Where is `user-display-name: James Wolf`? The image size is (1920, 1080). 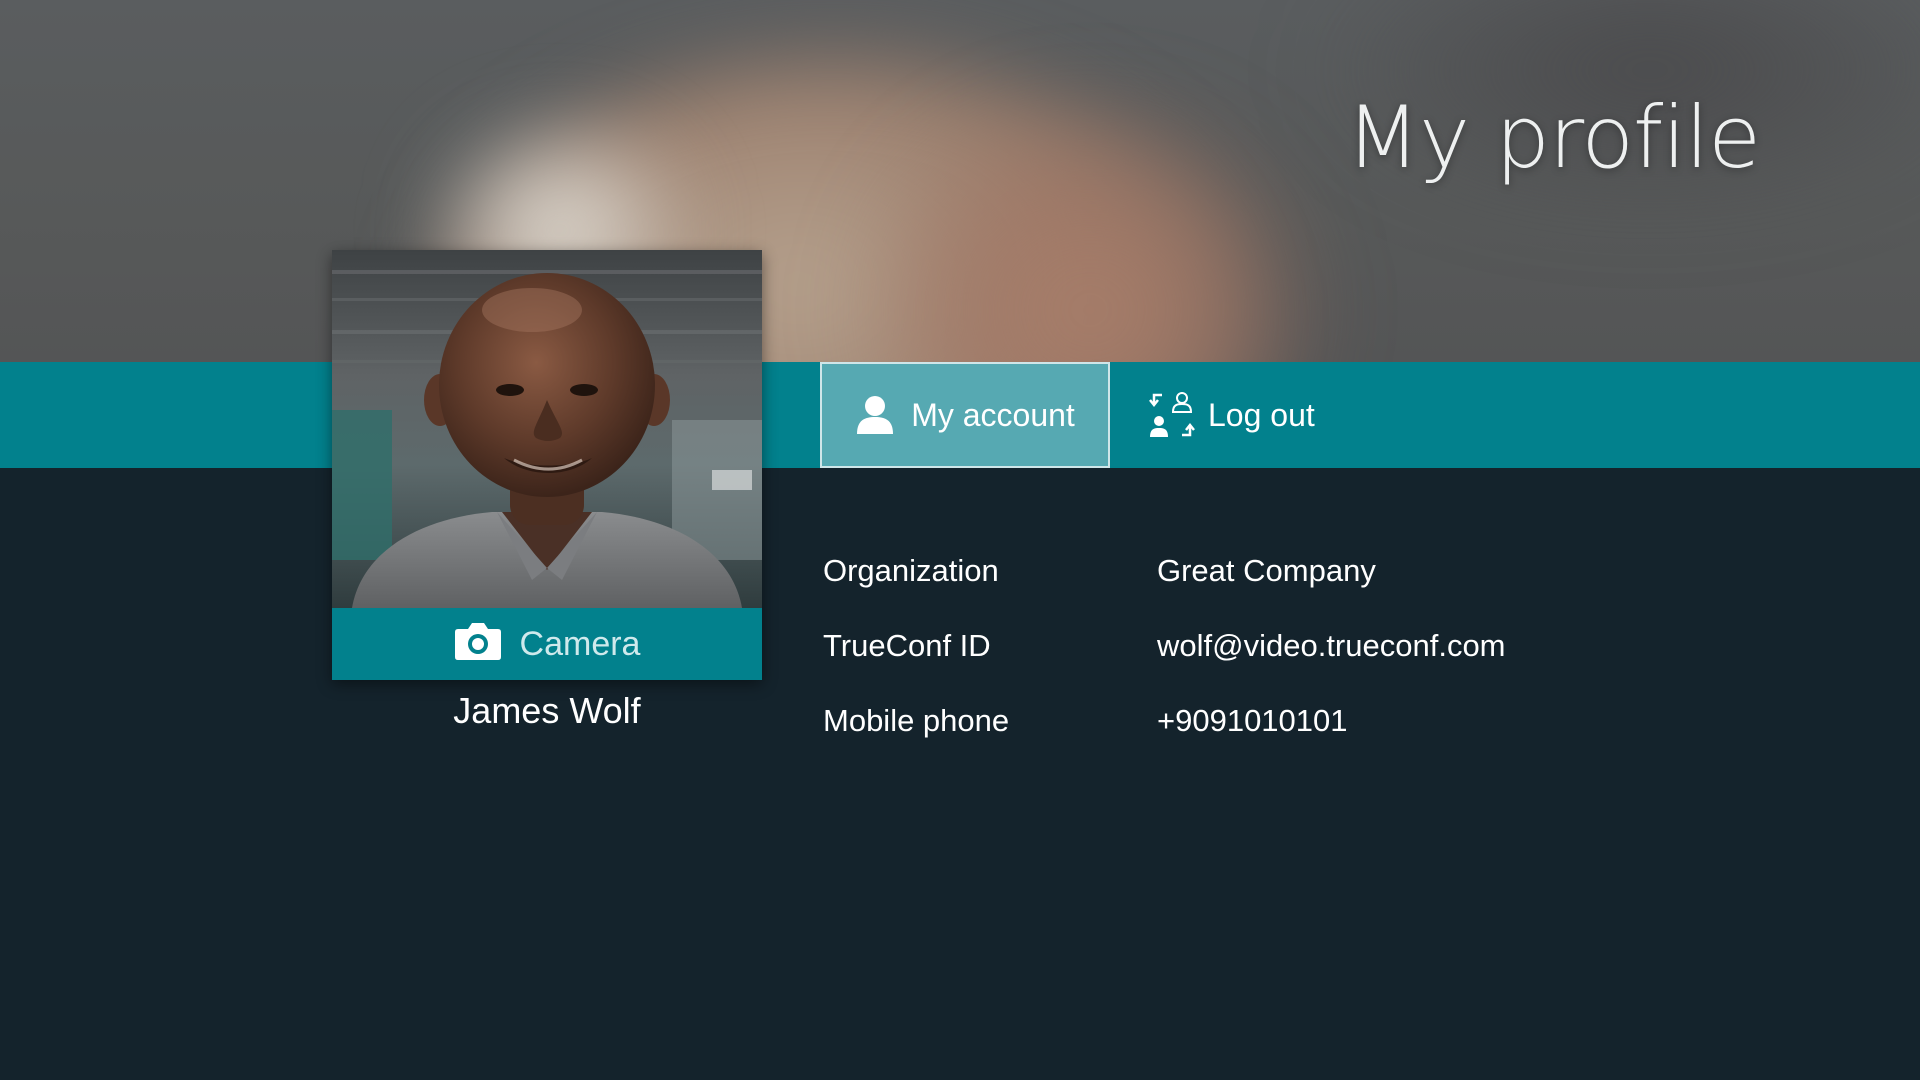
user-display-name: James Wolf is located at coordinates (547, 710).